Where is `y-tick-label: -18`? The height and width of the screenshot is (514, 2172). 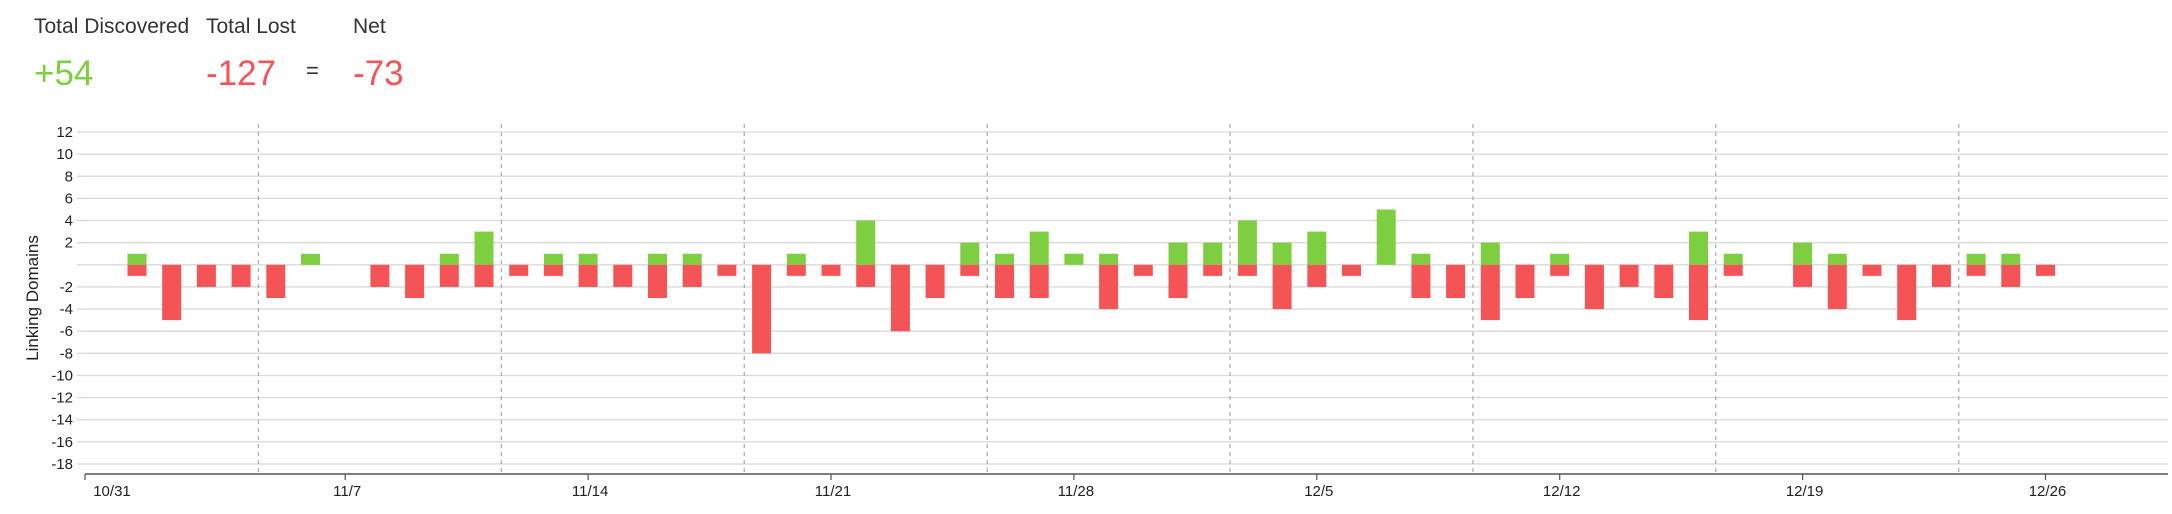 y-tick-label: -18 is located at coordinates (62, 464).